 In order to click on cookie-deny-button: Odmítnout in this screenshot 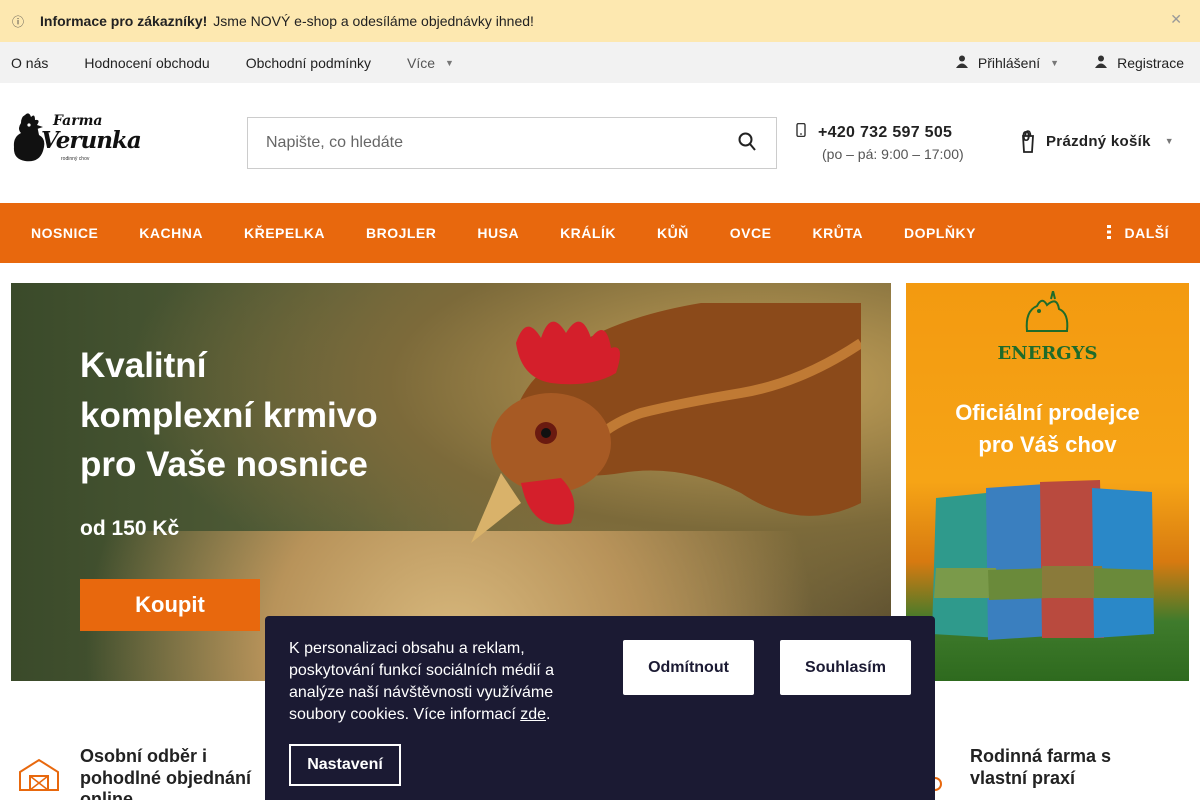, I will do `click(688, 667)`.